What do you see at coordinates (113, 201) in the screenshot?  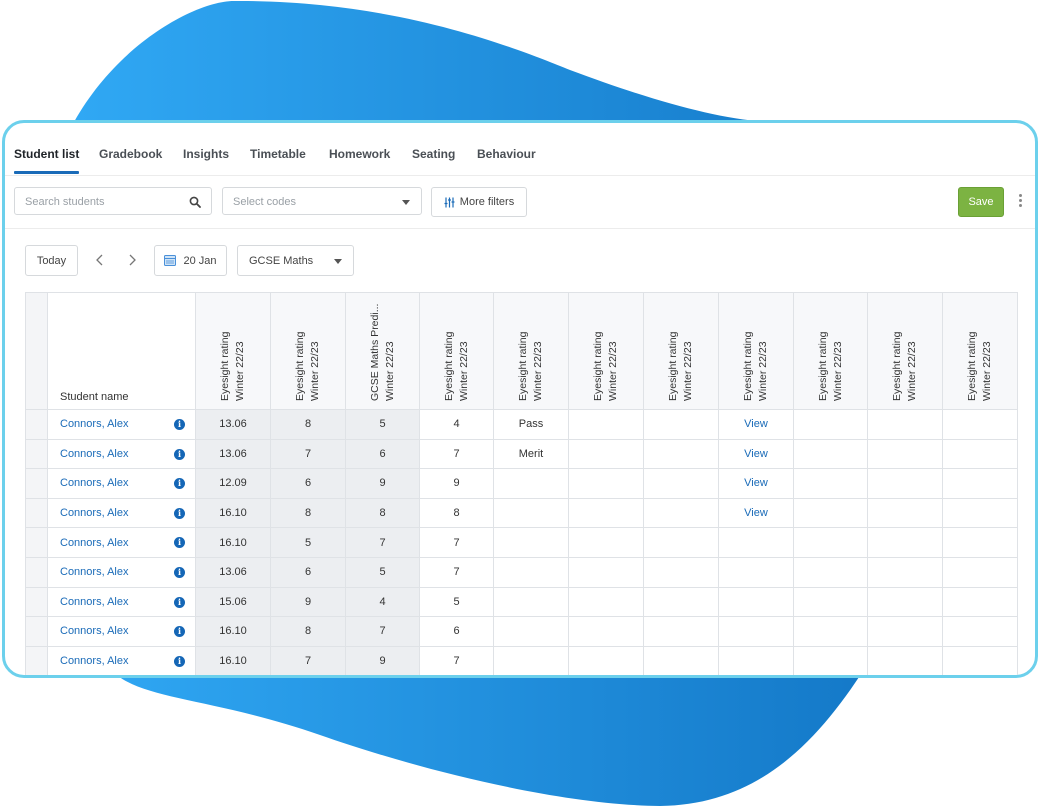 I see `search-input: Search students` at bounding box center [113, 201].